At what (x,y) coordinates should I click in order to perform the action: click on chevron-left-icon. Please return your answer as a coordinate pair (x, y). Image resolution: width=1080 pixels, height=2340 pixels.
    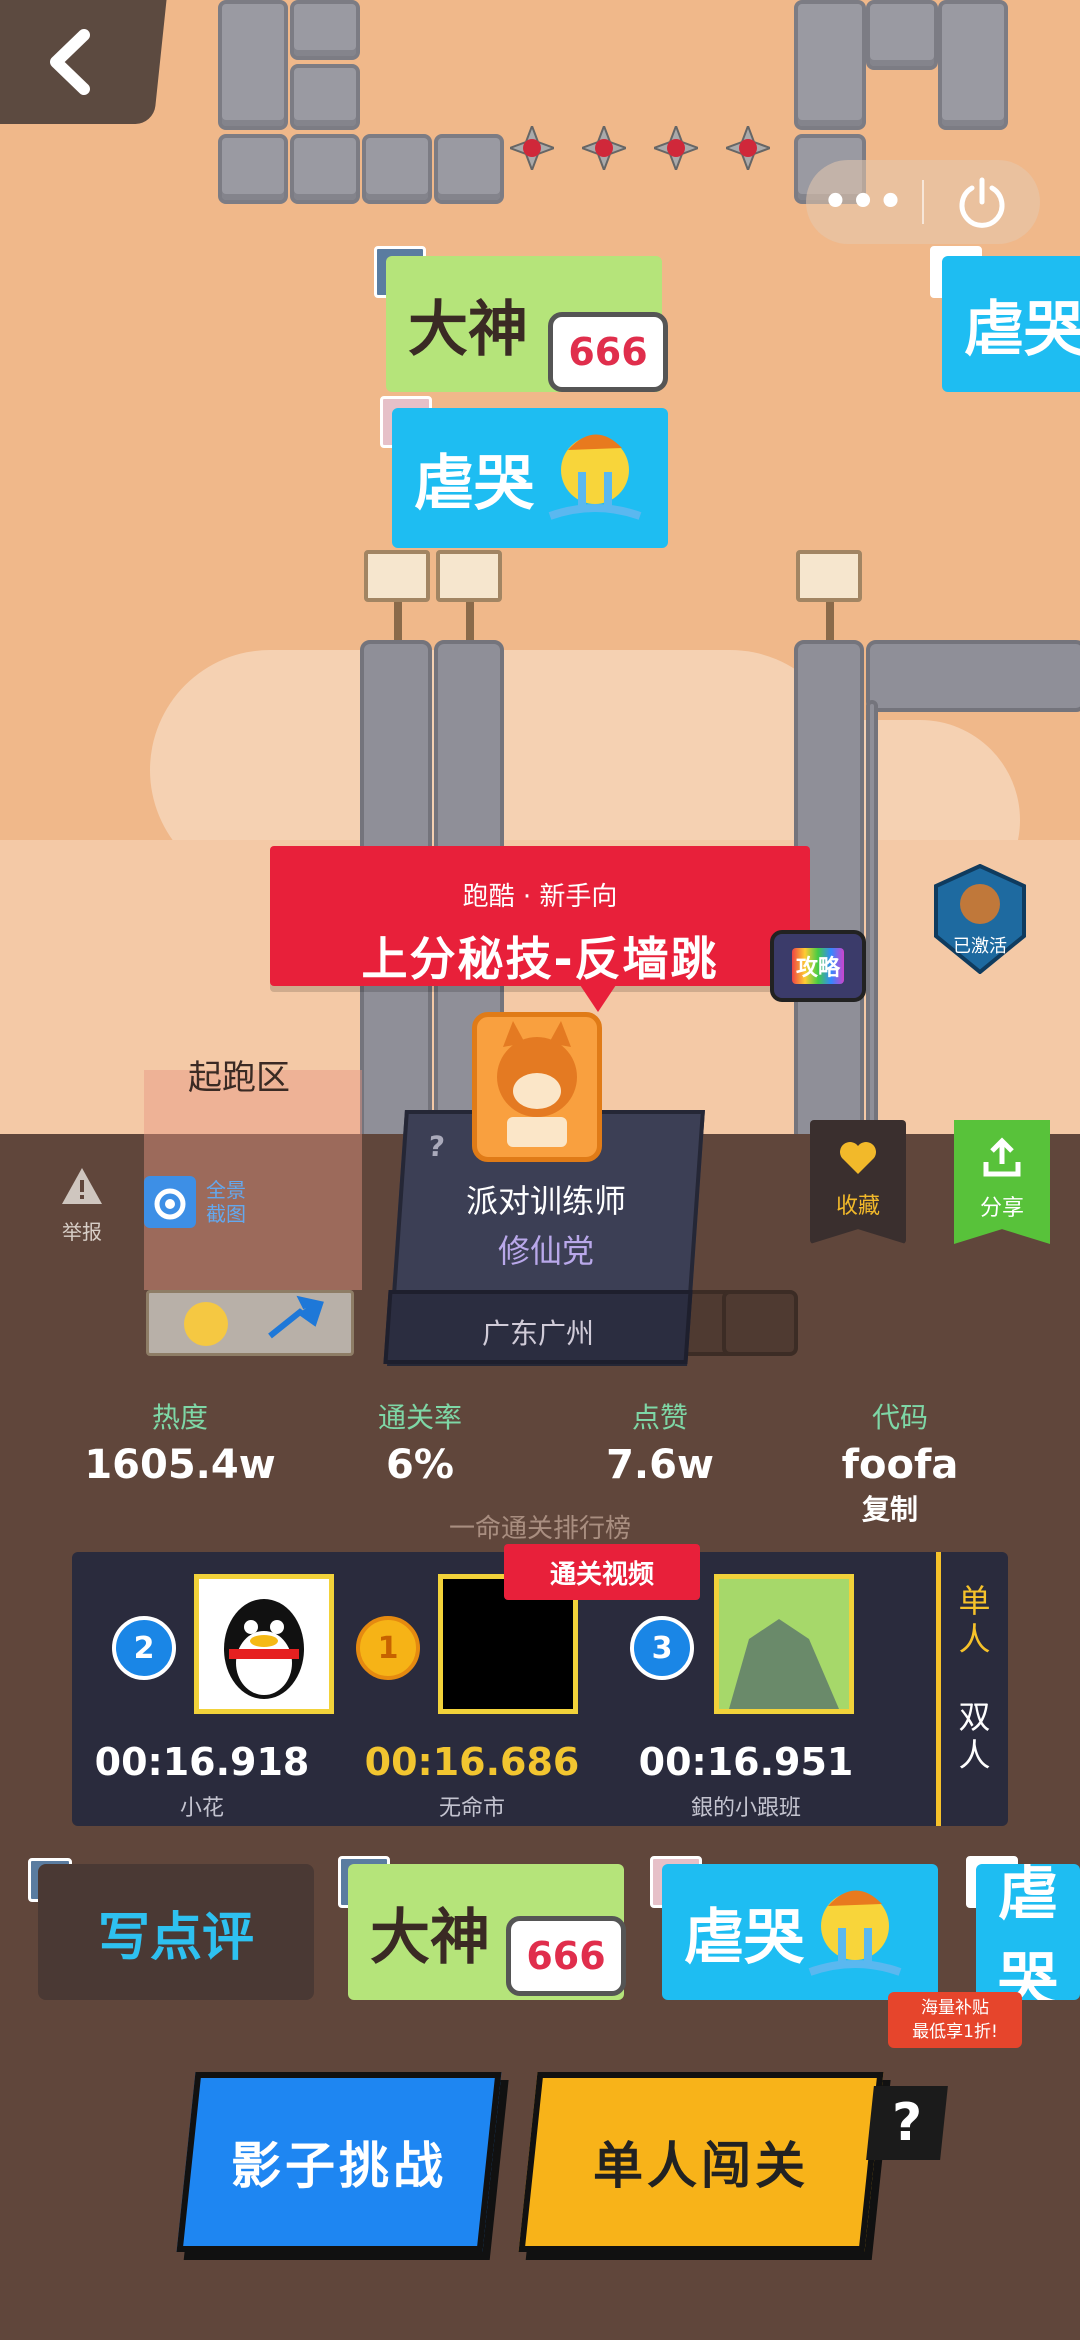
    Looking at the image, I should click on (70, 62).